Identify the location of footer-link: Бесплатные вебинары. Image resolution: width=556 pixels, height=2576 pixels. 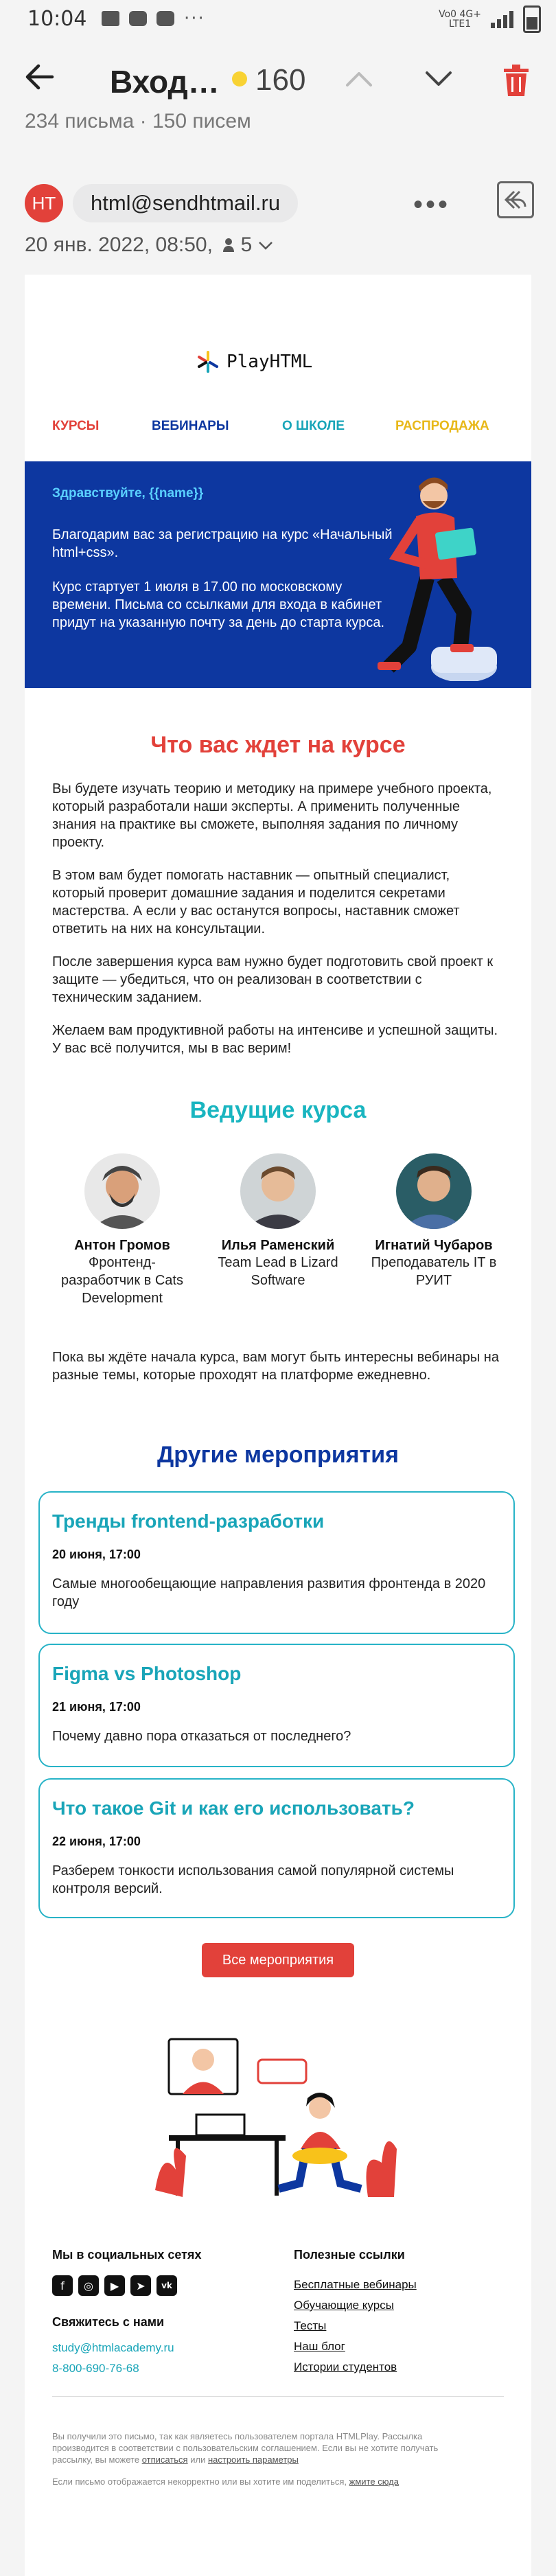
(355, 2285).